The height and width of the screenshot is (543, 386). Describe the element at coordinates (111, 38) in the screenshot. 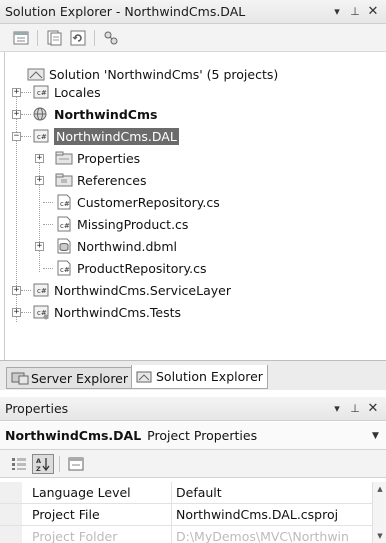

I see `class-view-icon` at that location.